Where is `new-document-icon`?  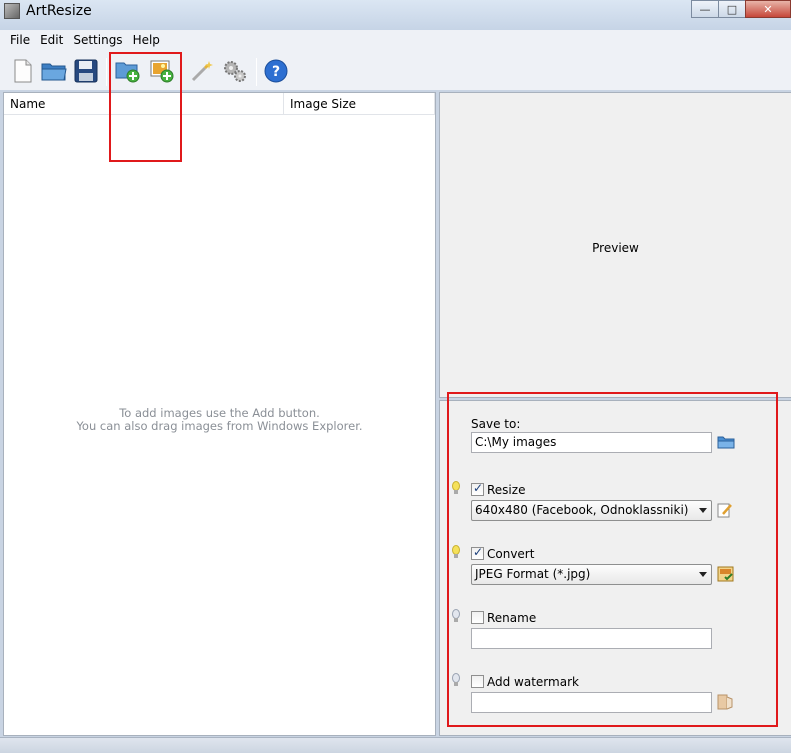 new-document-icon is located at coordinates (23, 71).